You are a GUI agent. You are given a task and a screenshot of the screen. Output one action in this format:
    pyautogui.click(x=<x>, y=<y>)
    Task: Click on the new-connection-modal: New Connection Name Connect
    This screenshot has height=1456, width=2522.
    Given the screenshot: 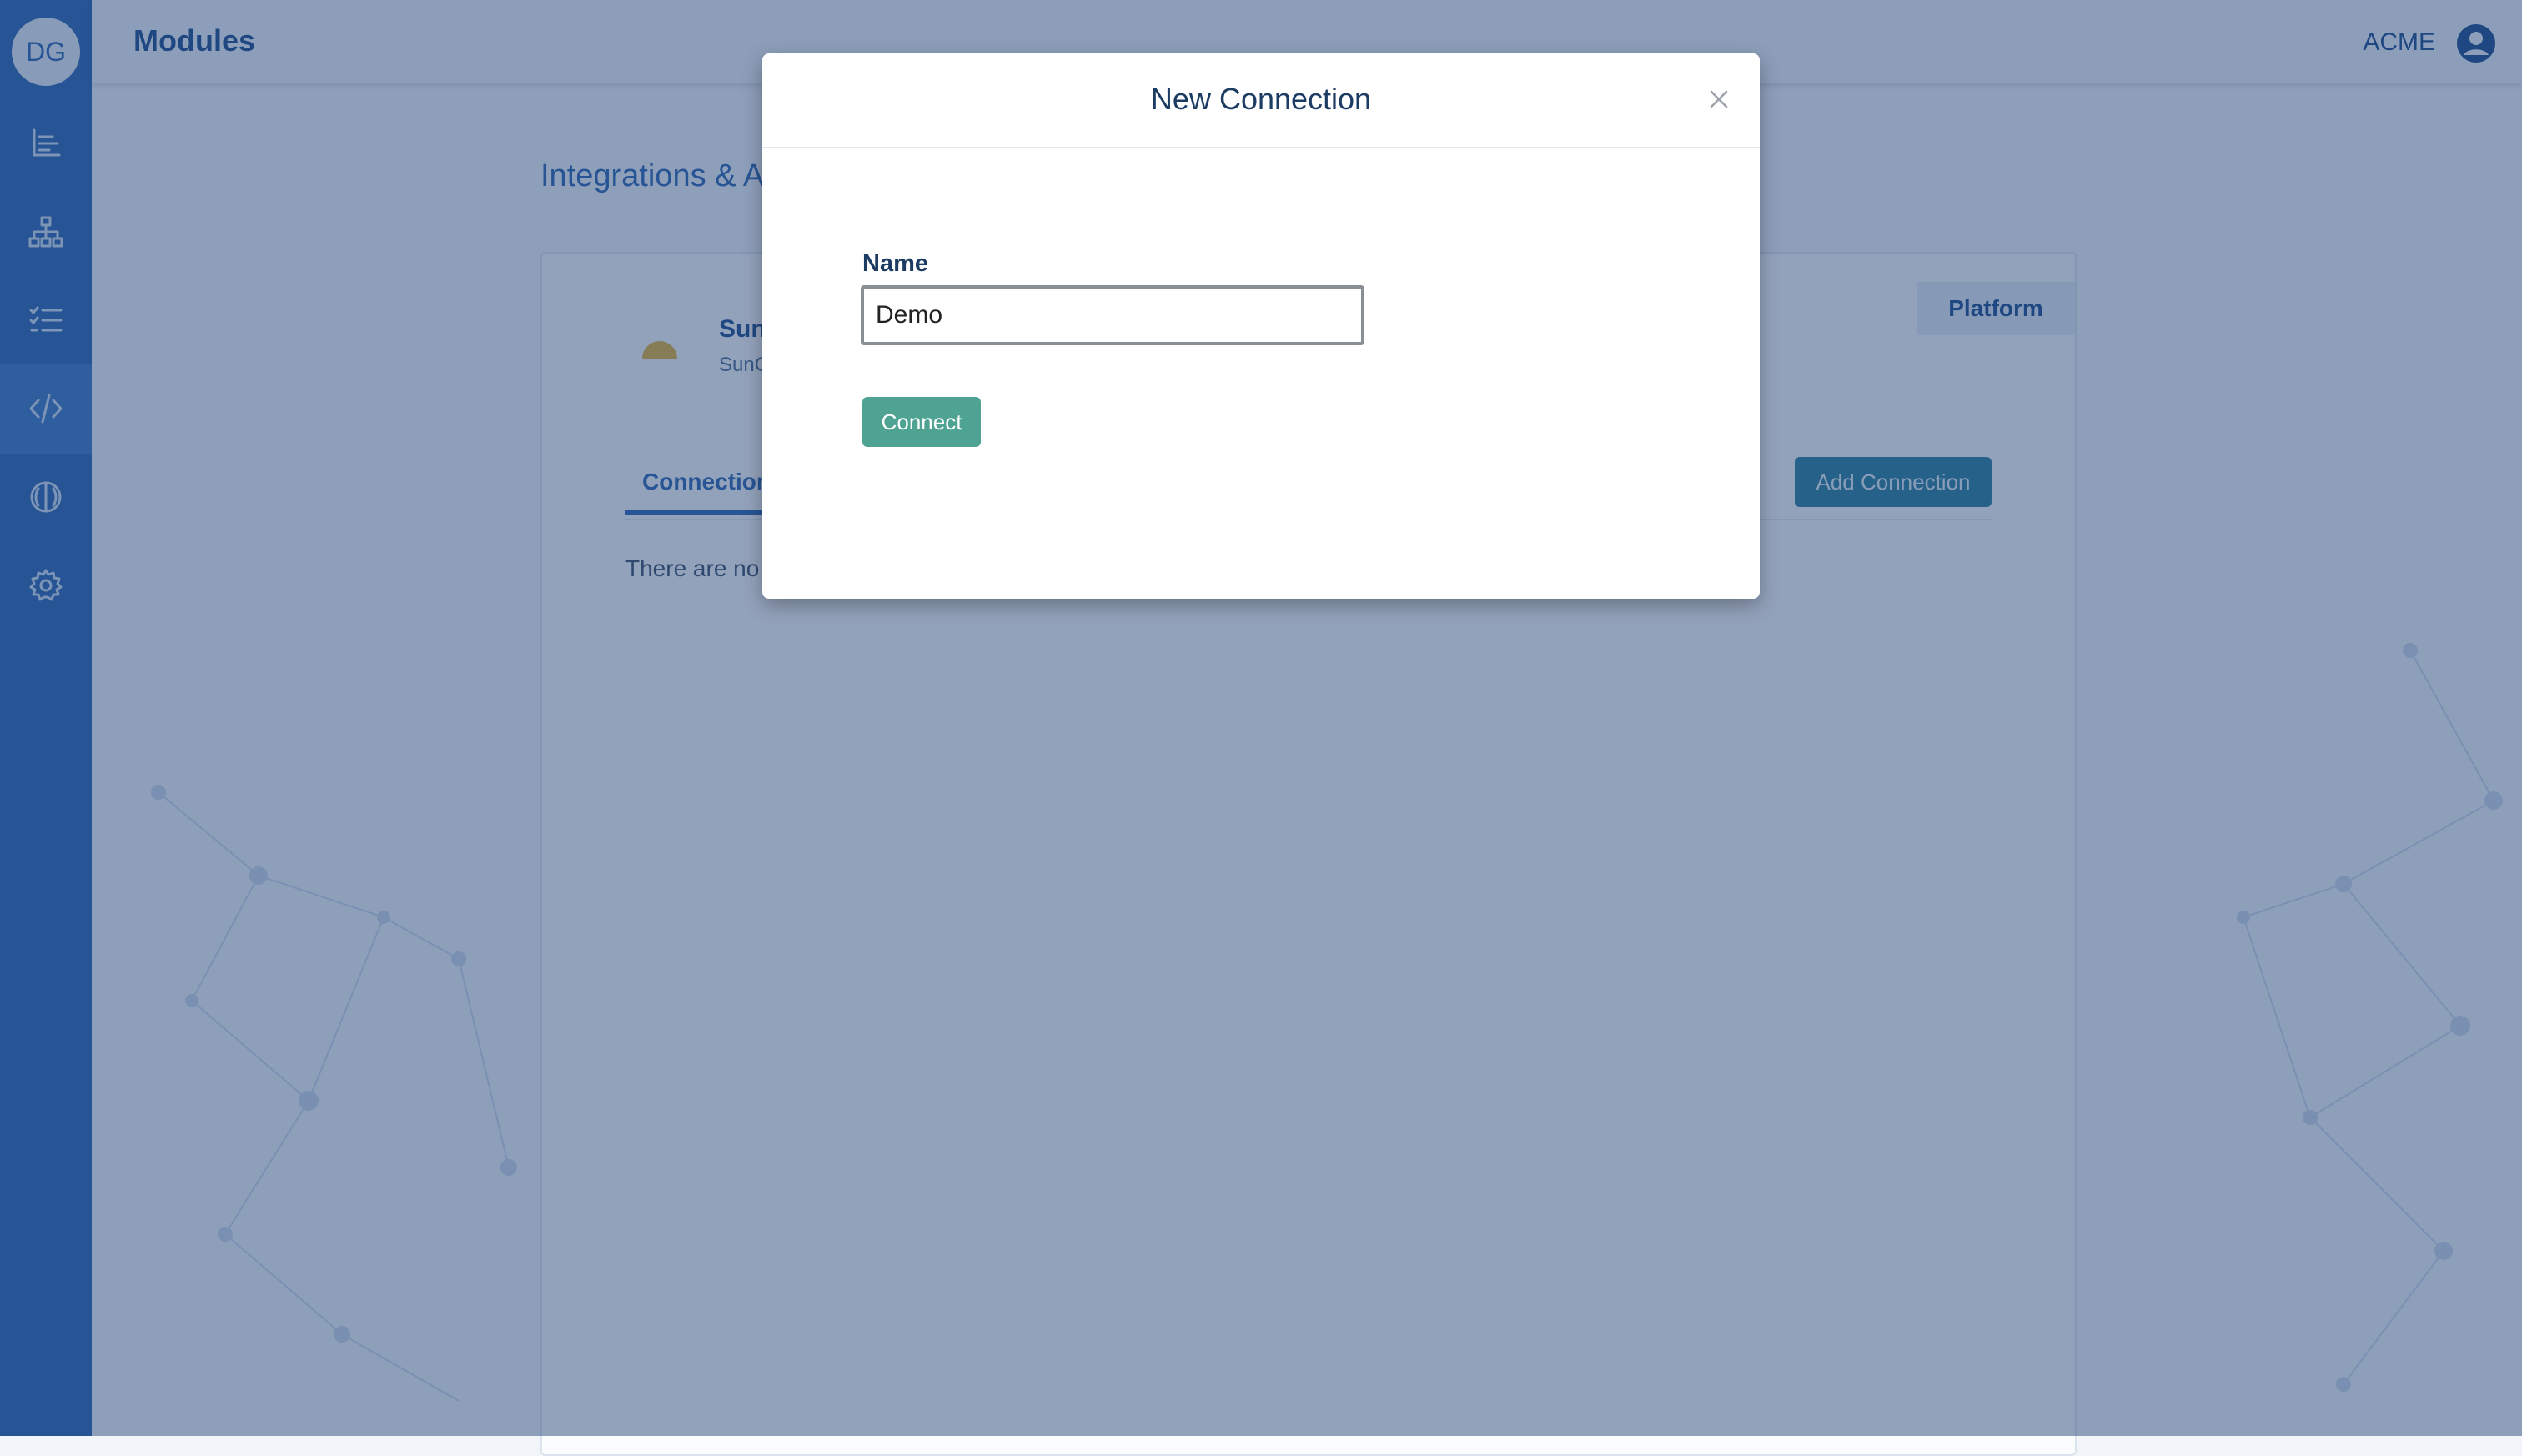 What is the action you would take?
    pyautogui.click(x=1261, y=326)
    